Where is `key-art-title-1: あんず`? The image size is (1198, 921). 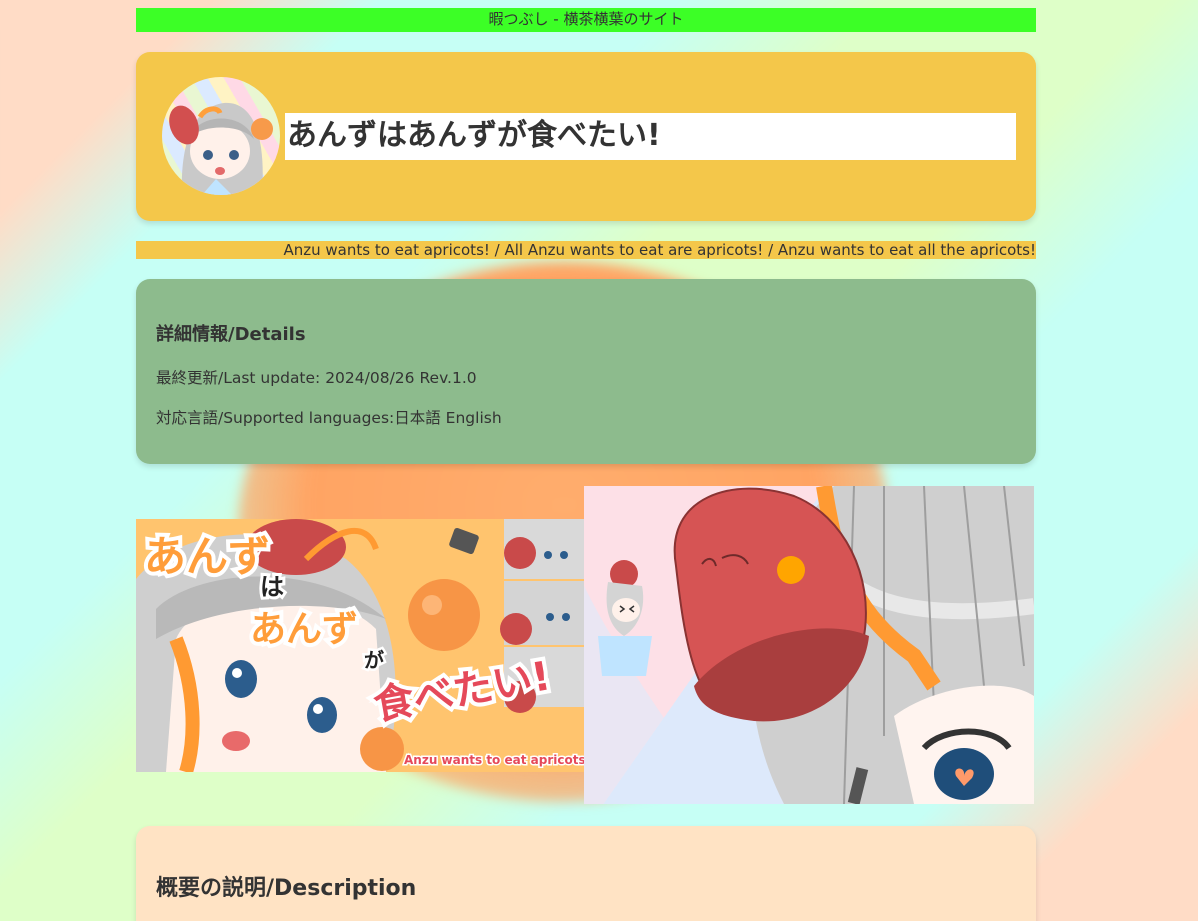
key-art-title-1: あんず is located at coordinates (207, 556).